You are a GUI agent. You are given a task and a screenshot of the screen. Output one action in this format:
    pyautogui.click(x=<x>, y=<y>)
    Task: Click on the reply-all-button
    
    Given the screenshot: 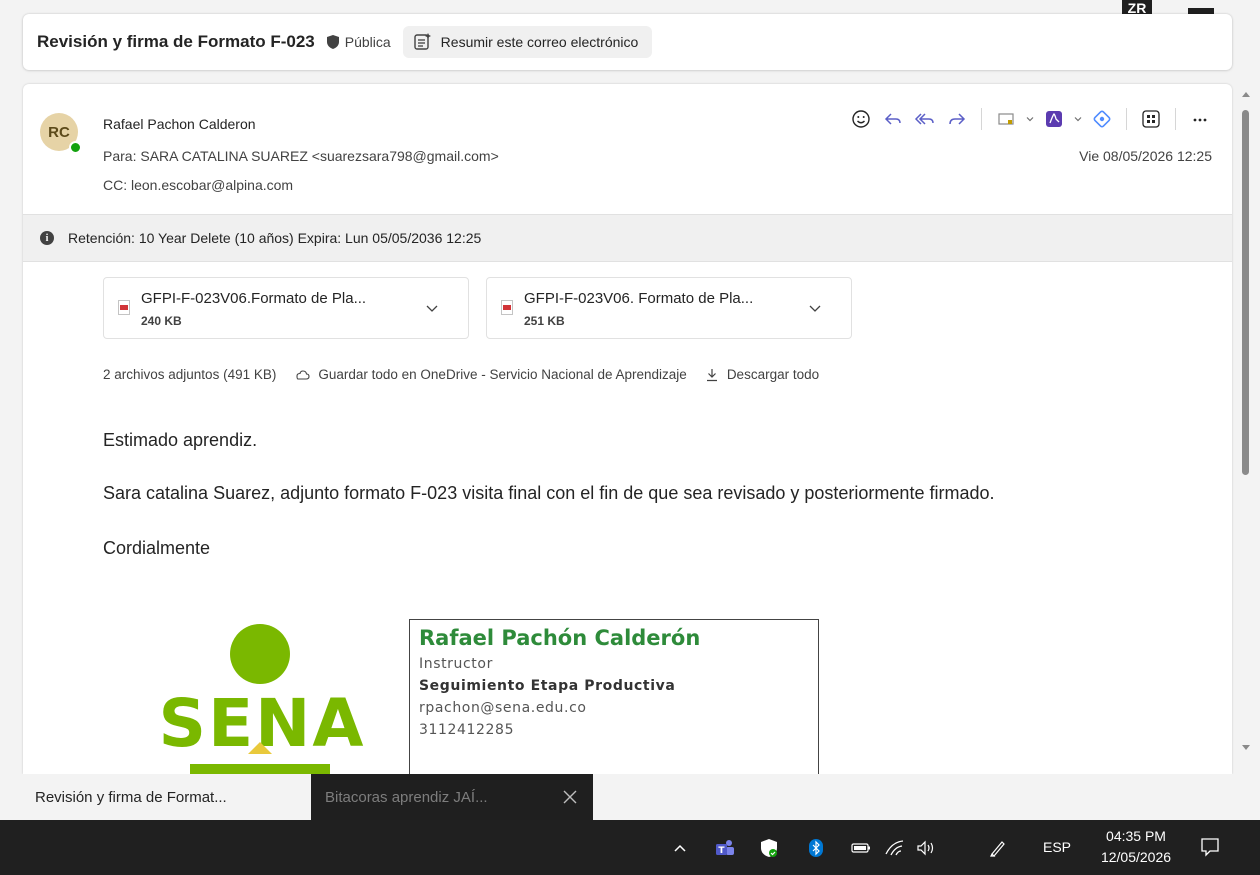 What is the action you would take?
    pyautogui.click(x=925, y=119)
    